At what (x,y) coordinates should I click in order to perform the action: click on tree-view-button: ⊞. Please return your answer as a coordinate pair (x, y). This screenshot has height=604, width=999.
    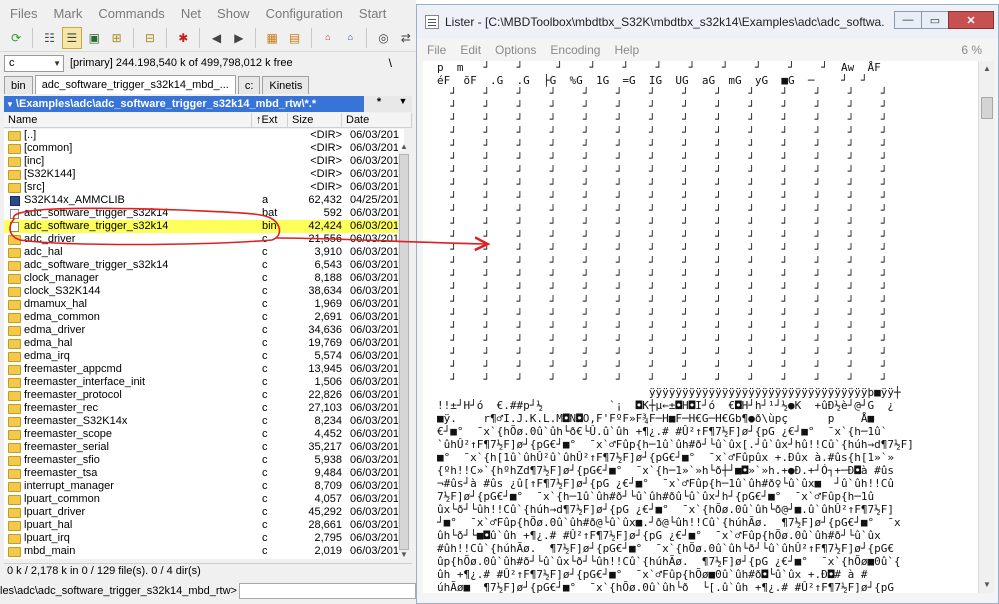
    Looking at the image, I should click on (117, 38).